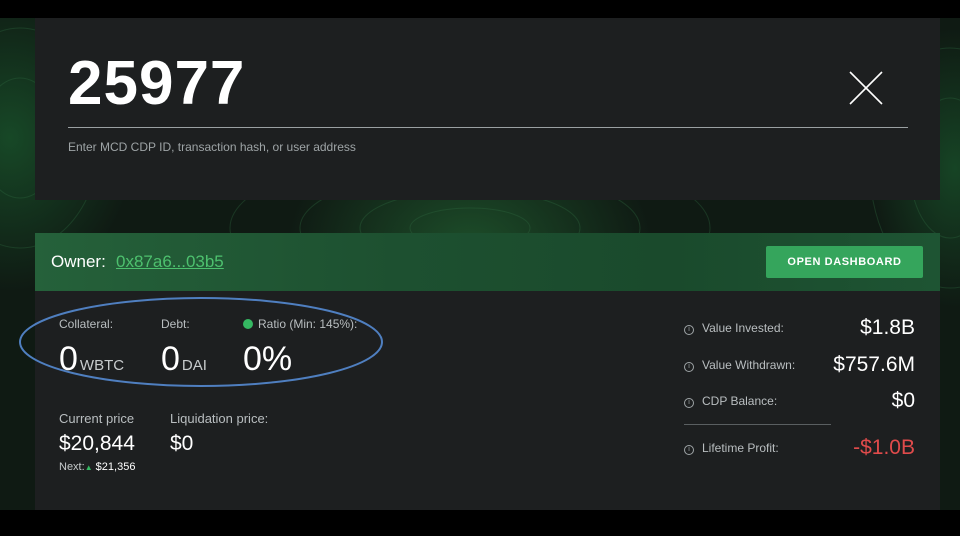 The width and height of the screenshot is (960, 536). Describe the element at coordinates (308, 324) in the screenshot. I see `ratio-label: Ratio (Min: 145%):` at that location.